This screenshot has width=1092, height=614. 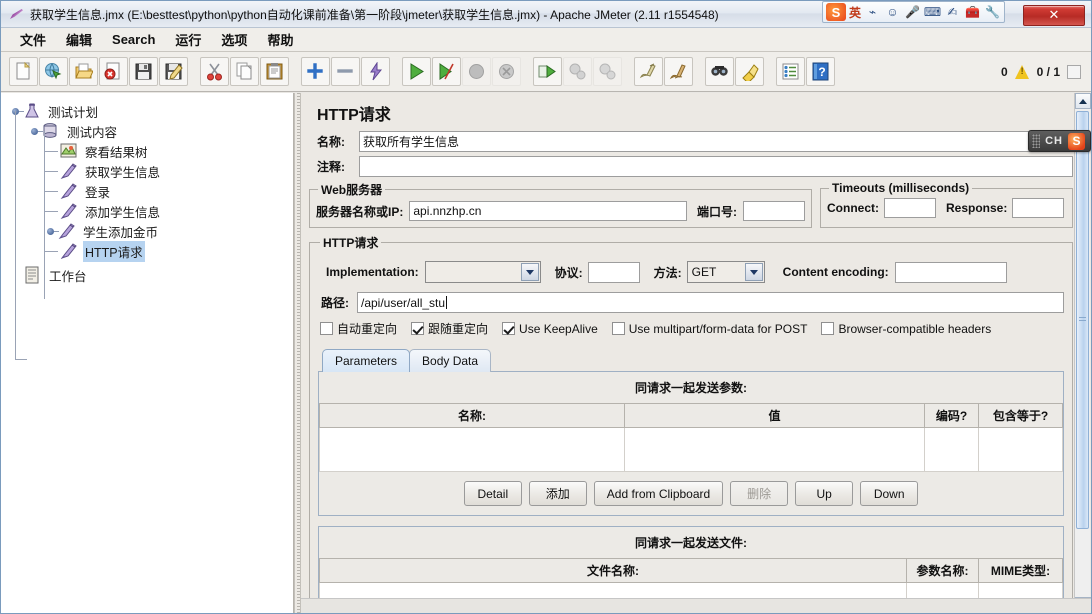 I want to click on name-input: 获取所有学生信息, so click(x=716, y=141).